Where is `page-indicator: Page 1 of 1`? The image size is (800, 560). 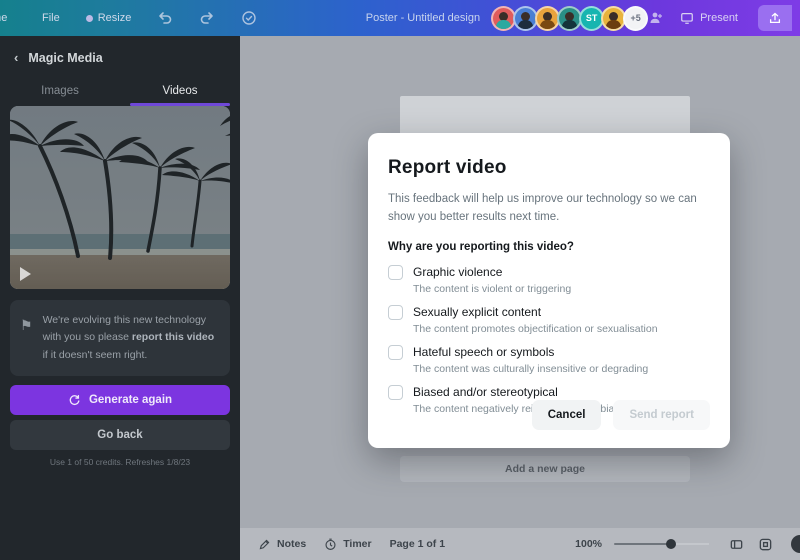 page-indicator: Page 1 of 1 is located at coordinates (417, 544).